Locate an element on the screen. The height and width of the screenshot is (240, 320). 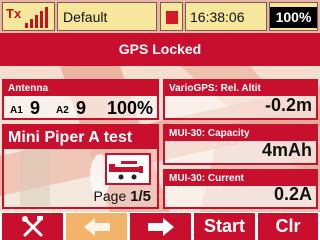
clear-button: Clr is located at coordinates (288, 226).